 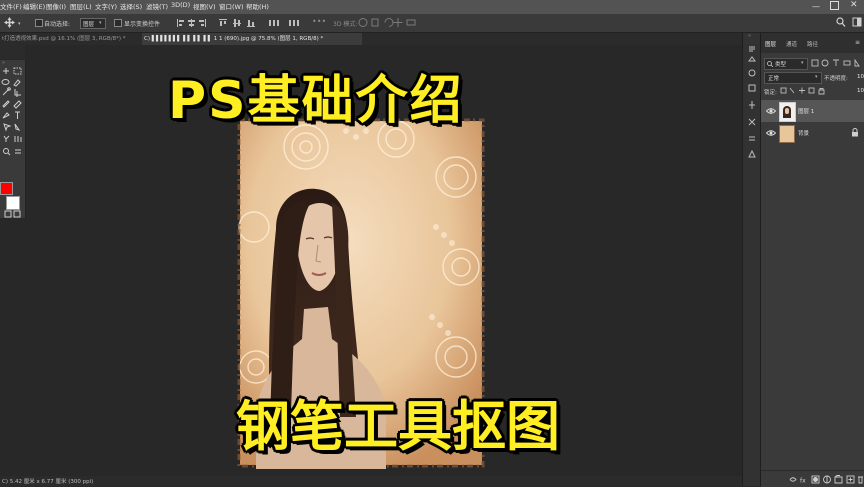 What do you see at coordinates (9, 22) in the screenshot?
I see `move-tool-icon` at bounding box center [9, 22].